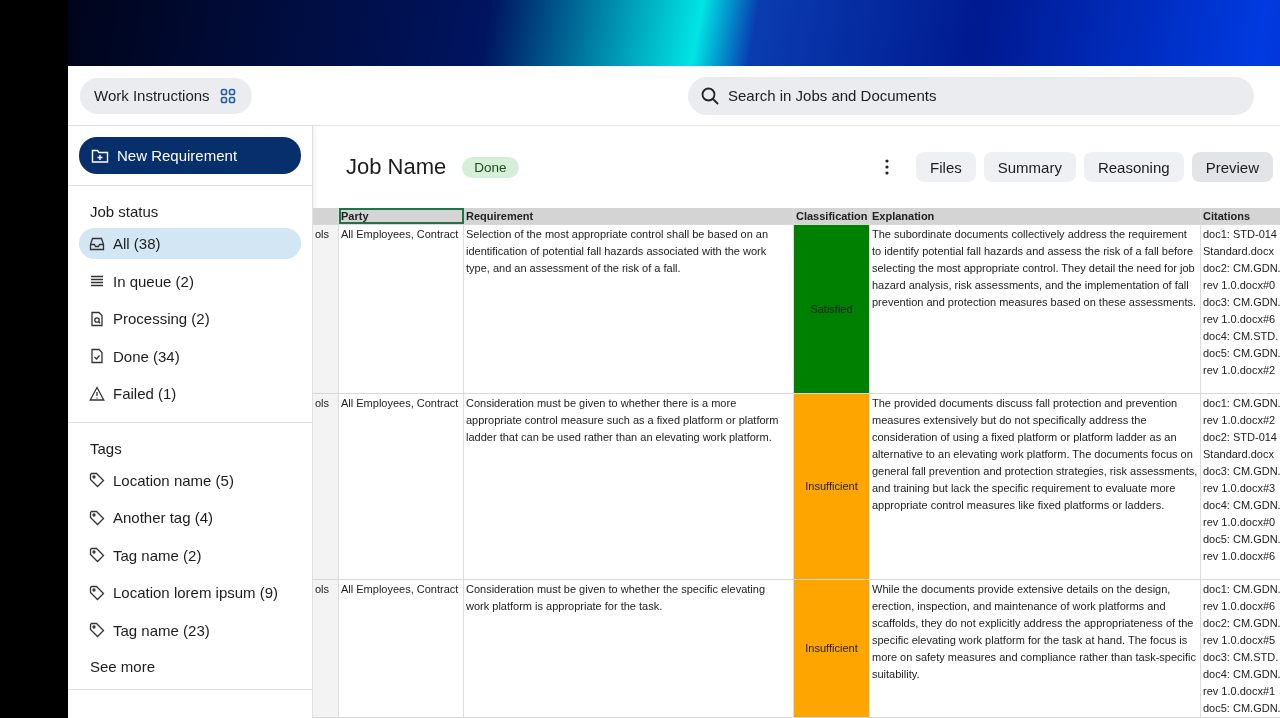  I want to click on status-filter-item: Processing (2), so click(190, 318).